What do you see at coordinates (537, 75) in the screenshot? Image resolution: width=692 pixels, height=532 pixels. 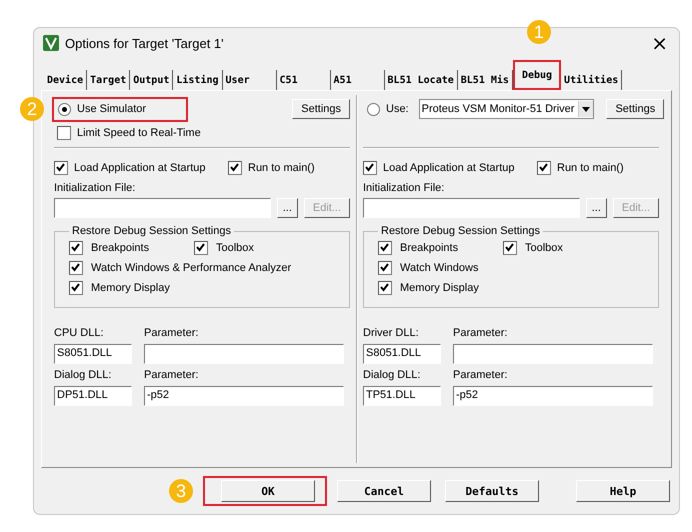 I see `tab: Debug` at bounding box center [537, 75].